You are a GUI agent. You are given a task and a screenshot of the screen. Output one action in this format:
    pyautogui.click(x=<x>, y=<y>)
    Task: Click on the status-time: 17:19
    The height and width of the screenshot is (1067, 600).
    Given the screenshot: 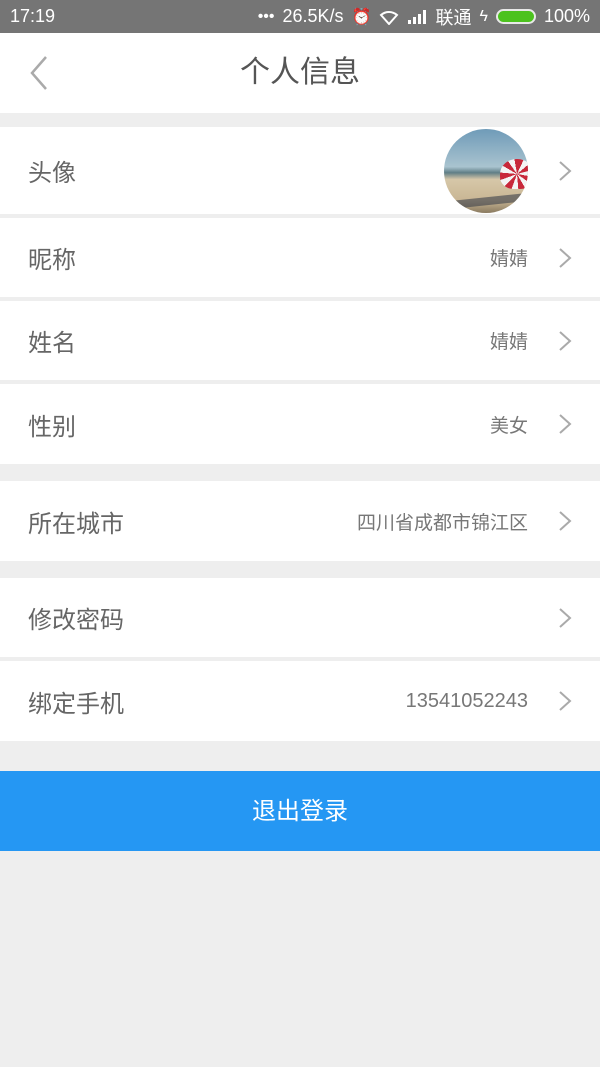 What is the action you would take?
    pyautogui.click(x=33, y=16)
    